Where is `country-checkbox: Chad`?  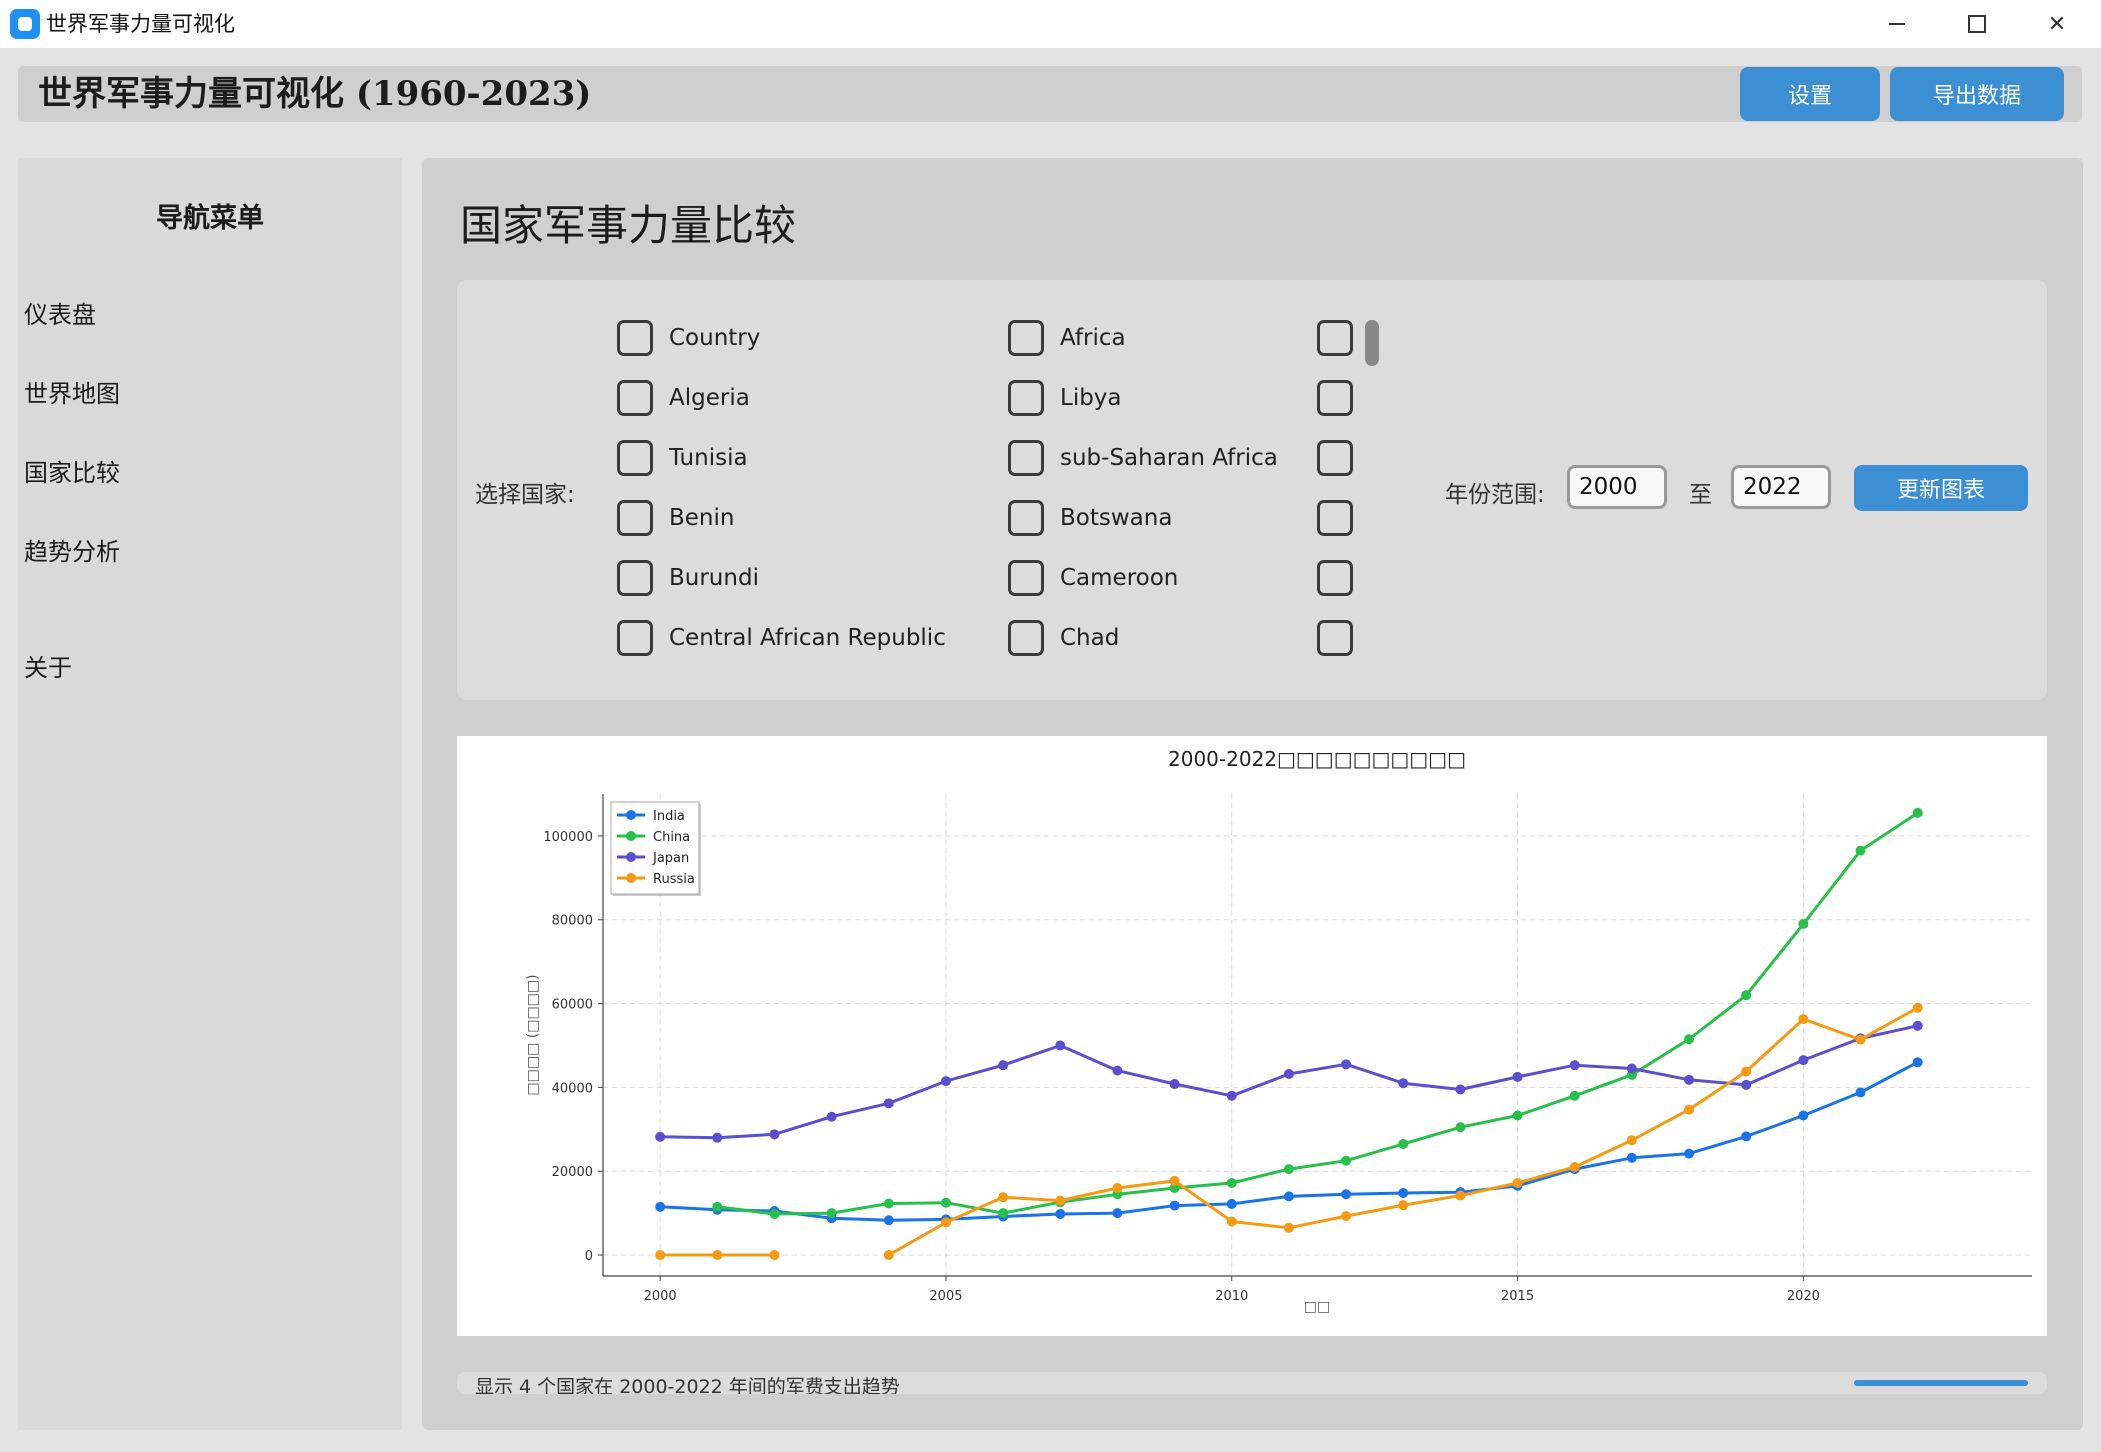
country-checkbox: Chad is located at coordinates (1063, 638).